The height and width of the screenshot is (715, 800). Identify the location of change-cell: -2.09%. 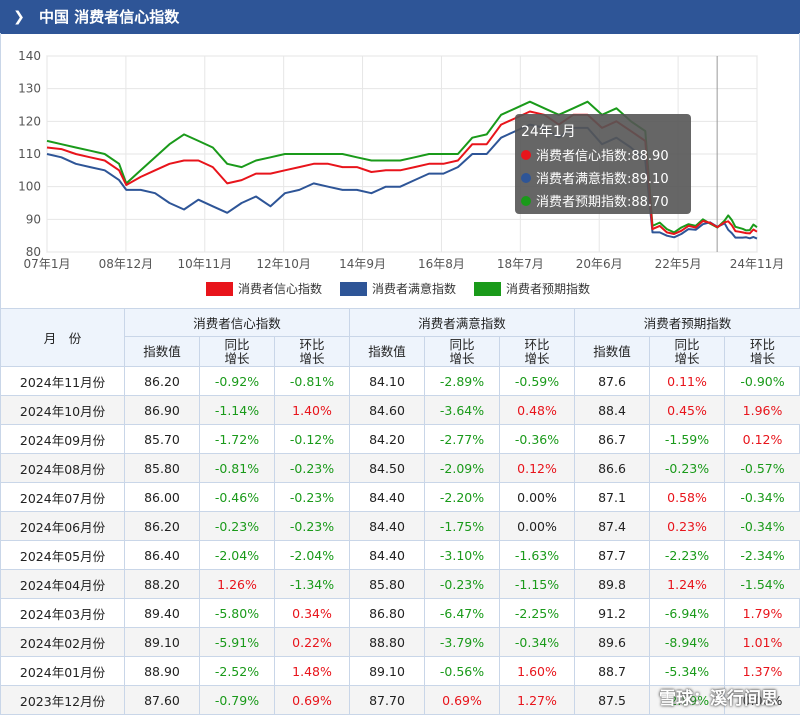
(462, 468).